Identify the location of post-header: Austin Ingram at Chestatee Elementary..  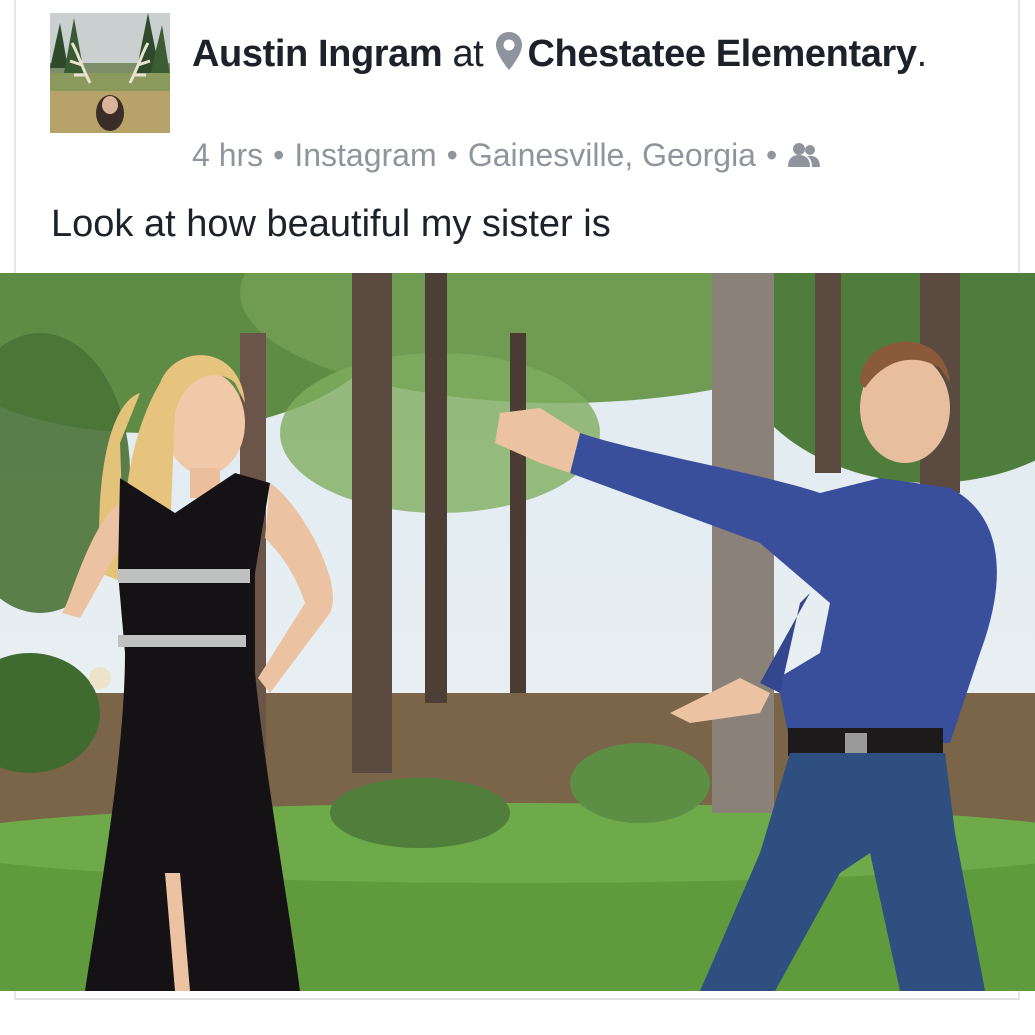
(572, 54).